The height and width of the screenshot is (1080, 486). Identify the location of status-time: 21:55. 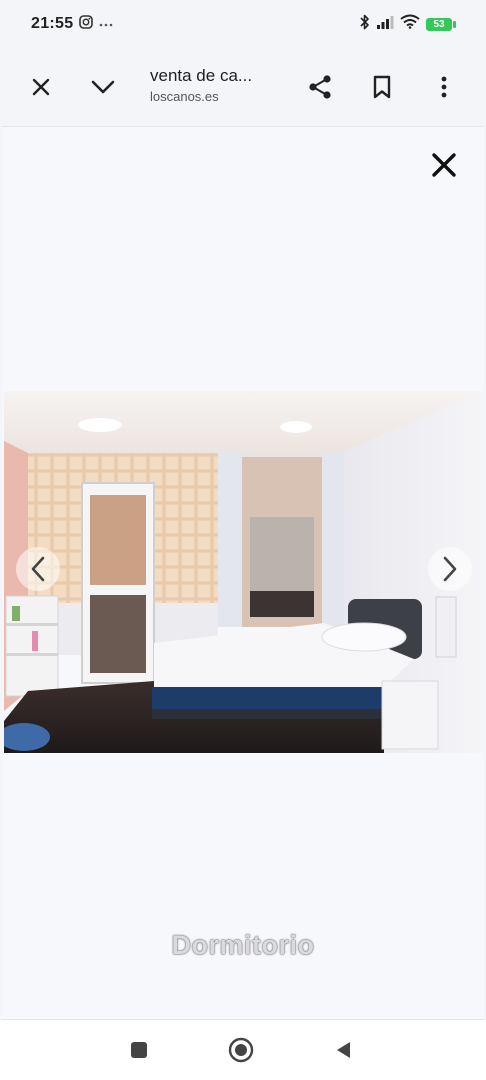
(52, 23).